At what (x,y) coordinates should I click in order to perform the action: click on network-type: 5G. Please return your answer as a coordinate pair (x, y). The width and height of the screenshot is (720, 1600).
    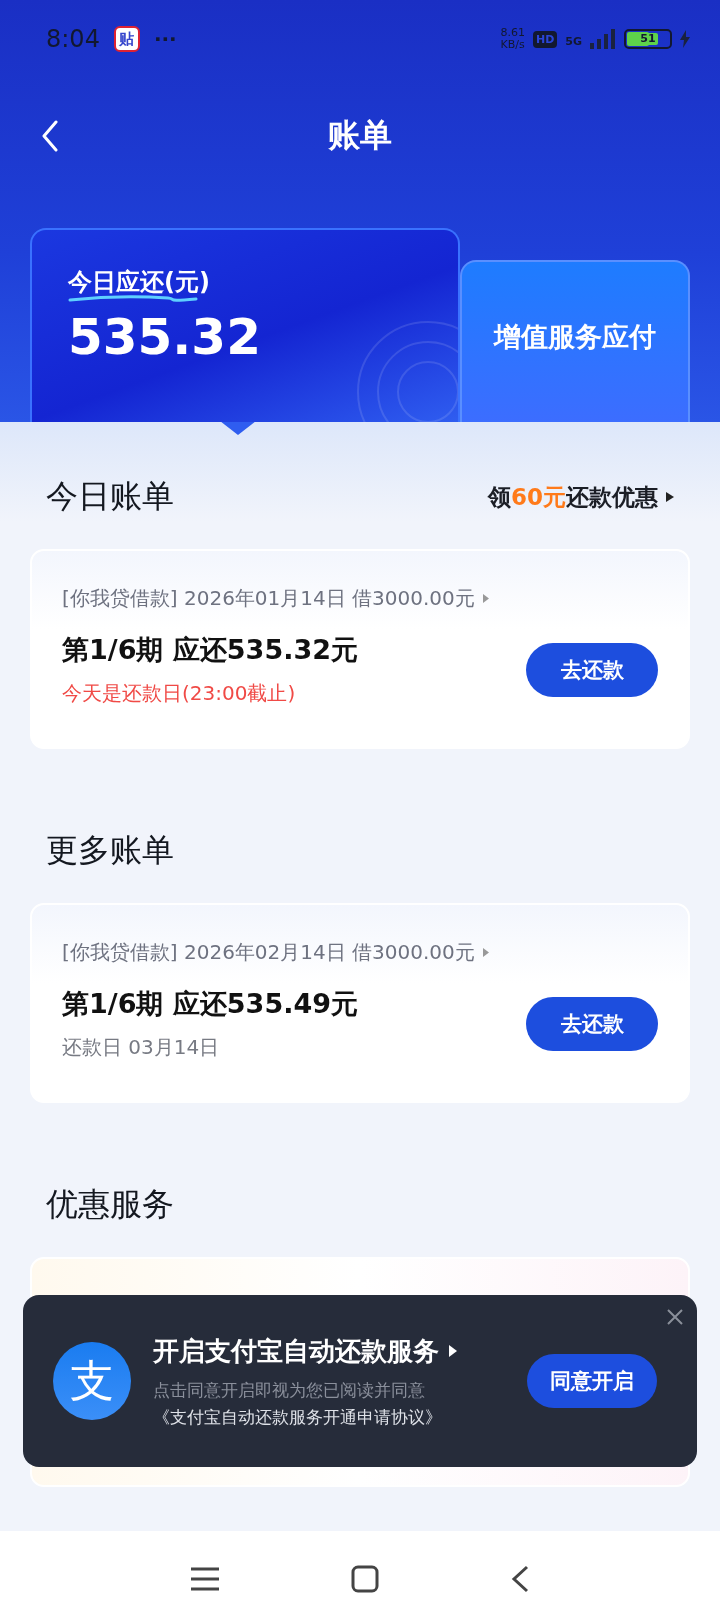
    Looking at the image, I should click on (573, 41).